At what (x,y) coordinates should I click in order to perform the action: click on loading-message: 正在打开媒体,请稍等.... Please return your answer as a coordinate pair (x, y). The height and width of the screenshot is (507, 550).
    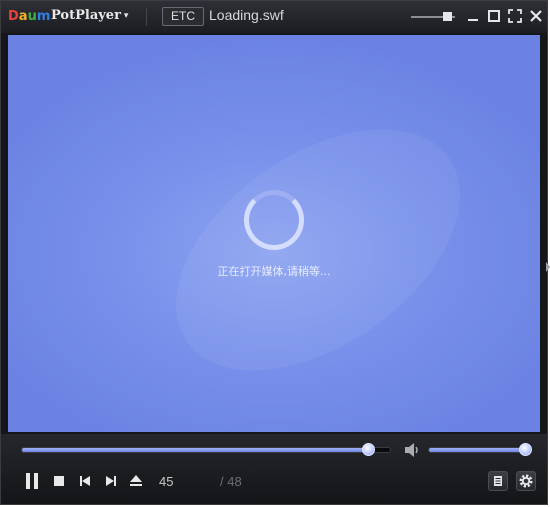
    Looking at the image, I should click on (274, 271).